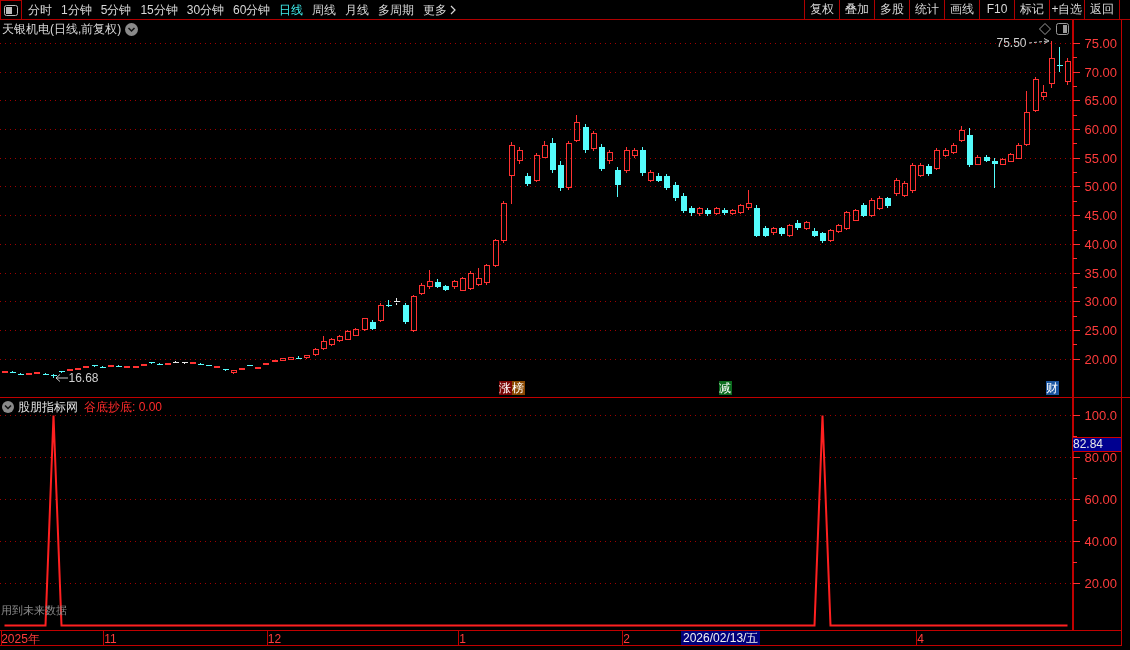  What do you see at coordinates (357, 10) in the screenshot?
I see `period-tab: 月线` at bounding box center [357, 10].